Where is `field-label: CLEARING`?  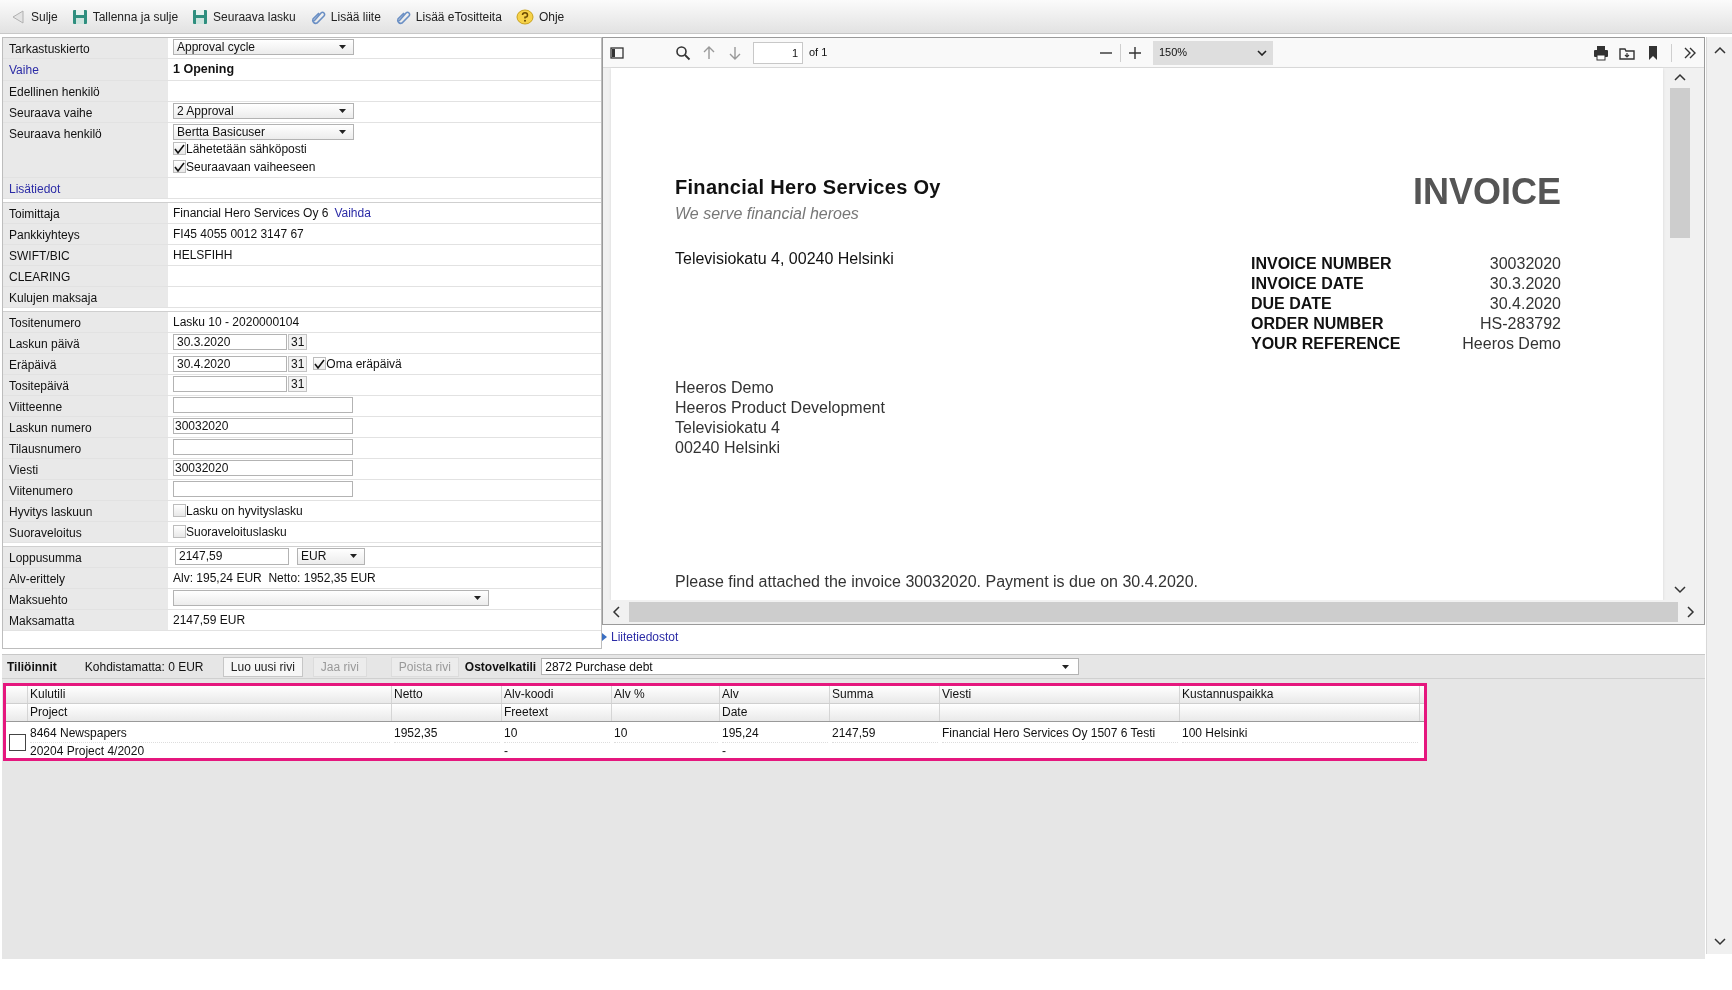
field-label: CLEARING is located at coordinates (40, 276).